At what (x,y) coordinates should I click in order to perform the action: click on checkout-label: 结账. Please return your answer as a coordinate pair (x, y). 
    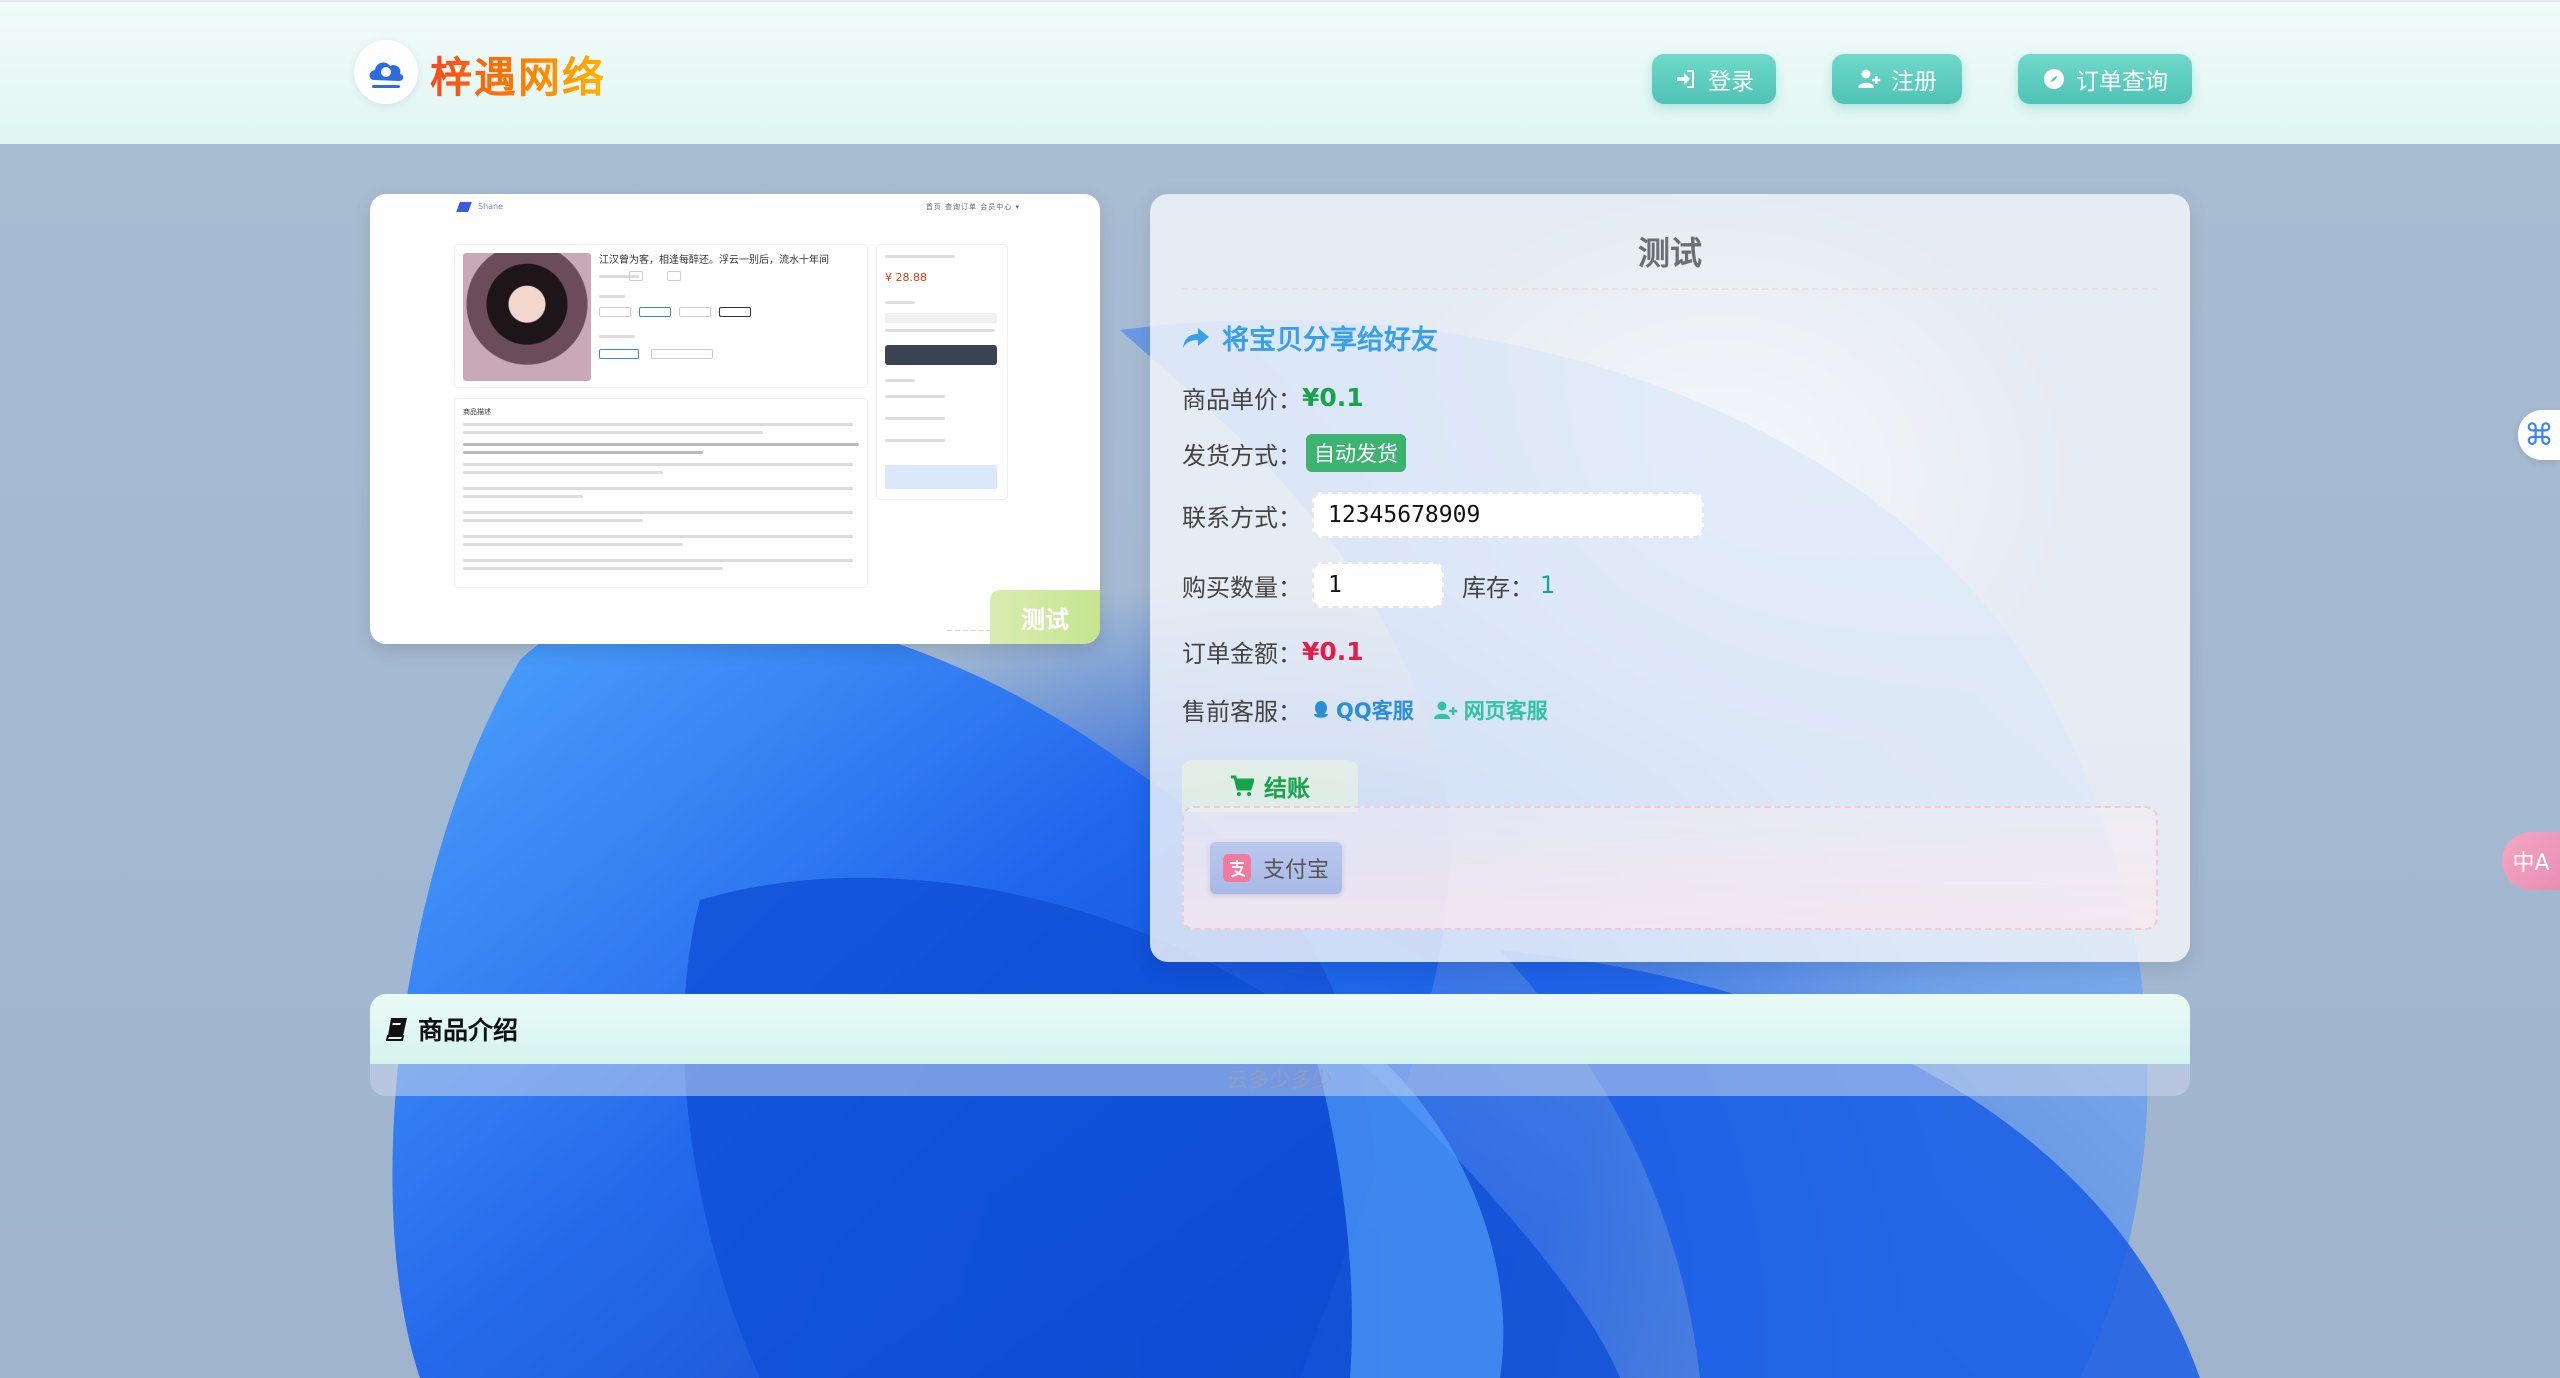
    Looking at the image, I should click on (1287, 789).